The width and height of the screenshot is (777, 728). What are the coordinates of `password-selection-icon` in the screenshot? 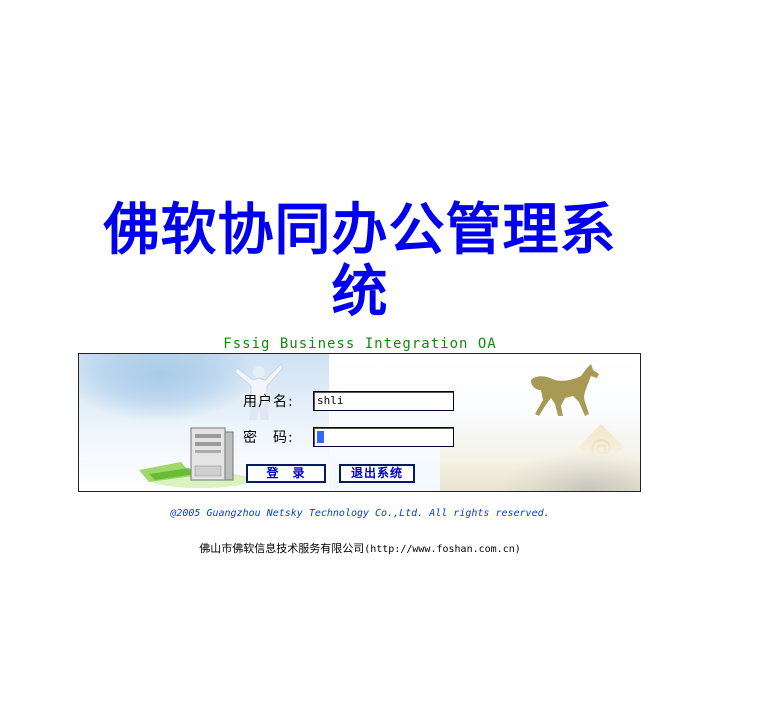 It's located at (320, 437).